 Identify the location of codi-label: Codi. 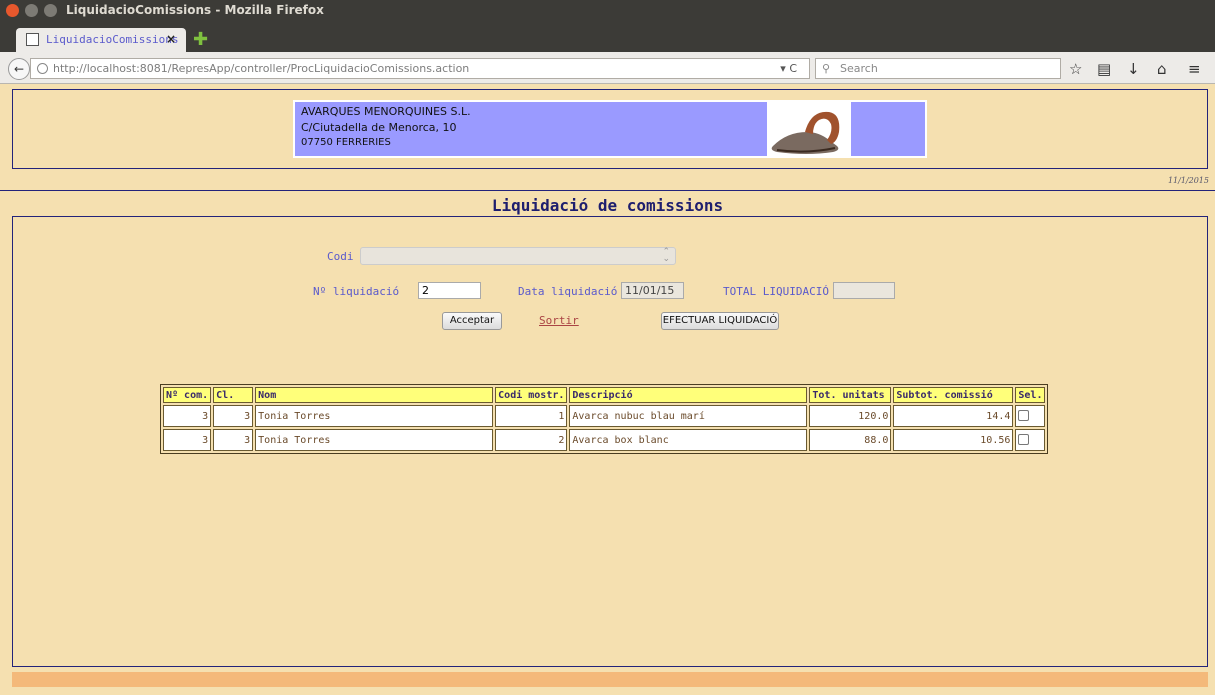
(340, 256).